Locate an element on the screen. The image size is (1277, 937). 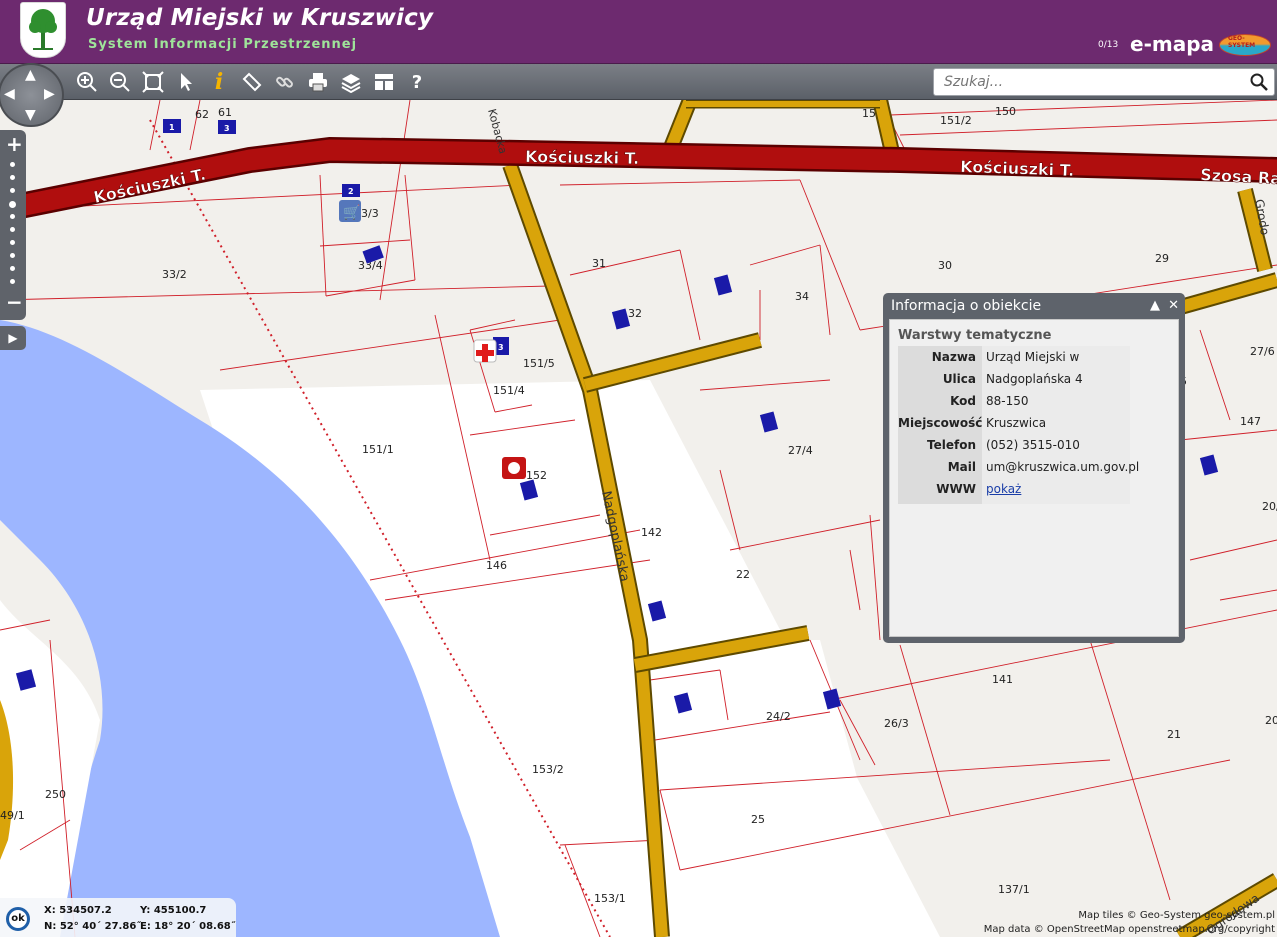
parcel-number: 24/2 is located at coordinates (778, 716).